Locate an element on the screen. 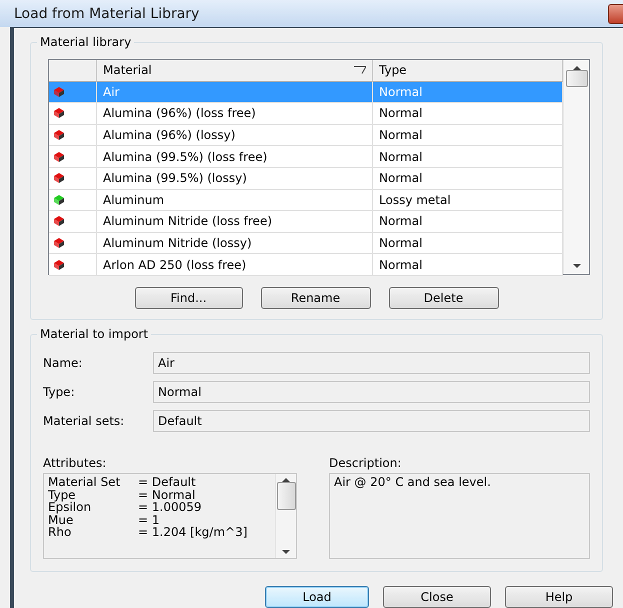 The height and width of the screenshot is (608, 623). attribute-value: = 1 is located at coordinates (149, 520).